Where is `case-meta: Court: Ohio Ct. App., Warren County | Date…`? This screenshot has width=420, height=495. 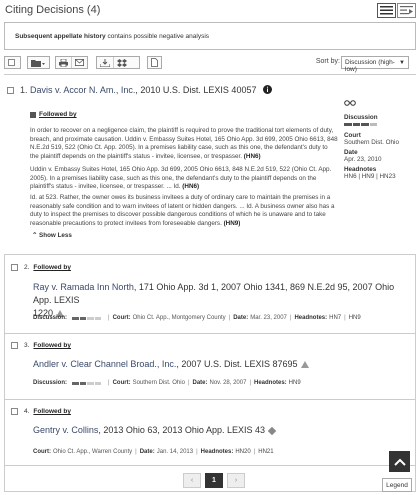 case-meta: Court: Ohio Ct. App., Warren County | Date… is located at coordinates (153, 452).